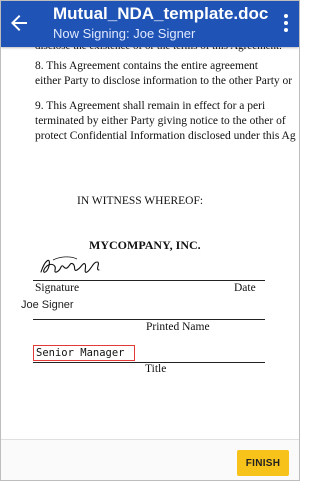  I want to click on document-title: Mutual_NDA_template.doc, so click(161, 13).